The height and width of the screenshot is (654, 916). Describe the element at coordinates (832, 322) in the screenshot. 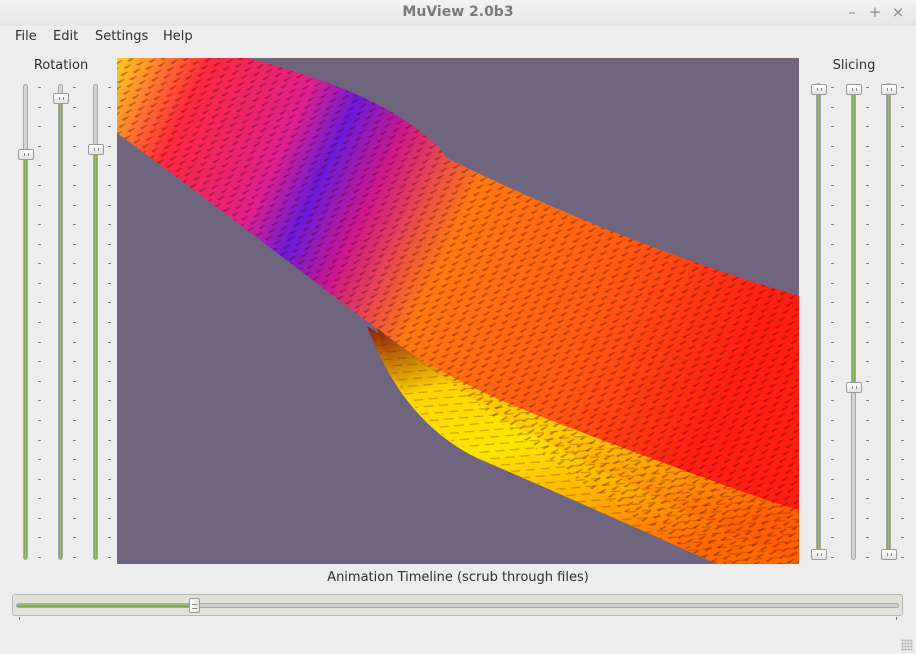

I see `slice-x-ticks` at that location.